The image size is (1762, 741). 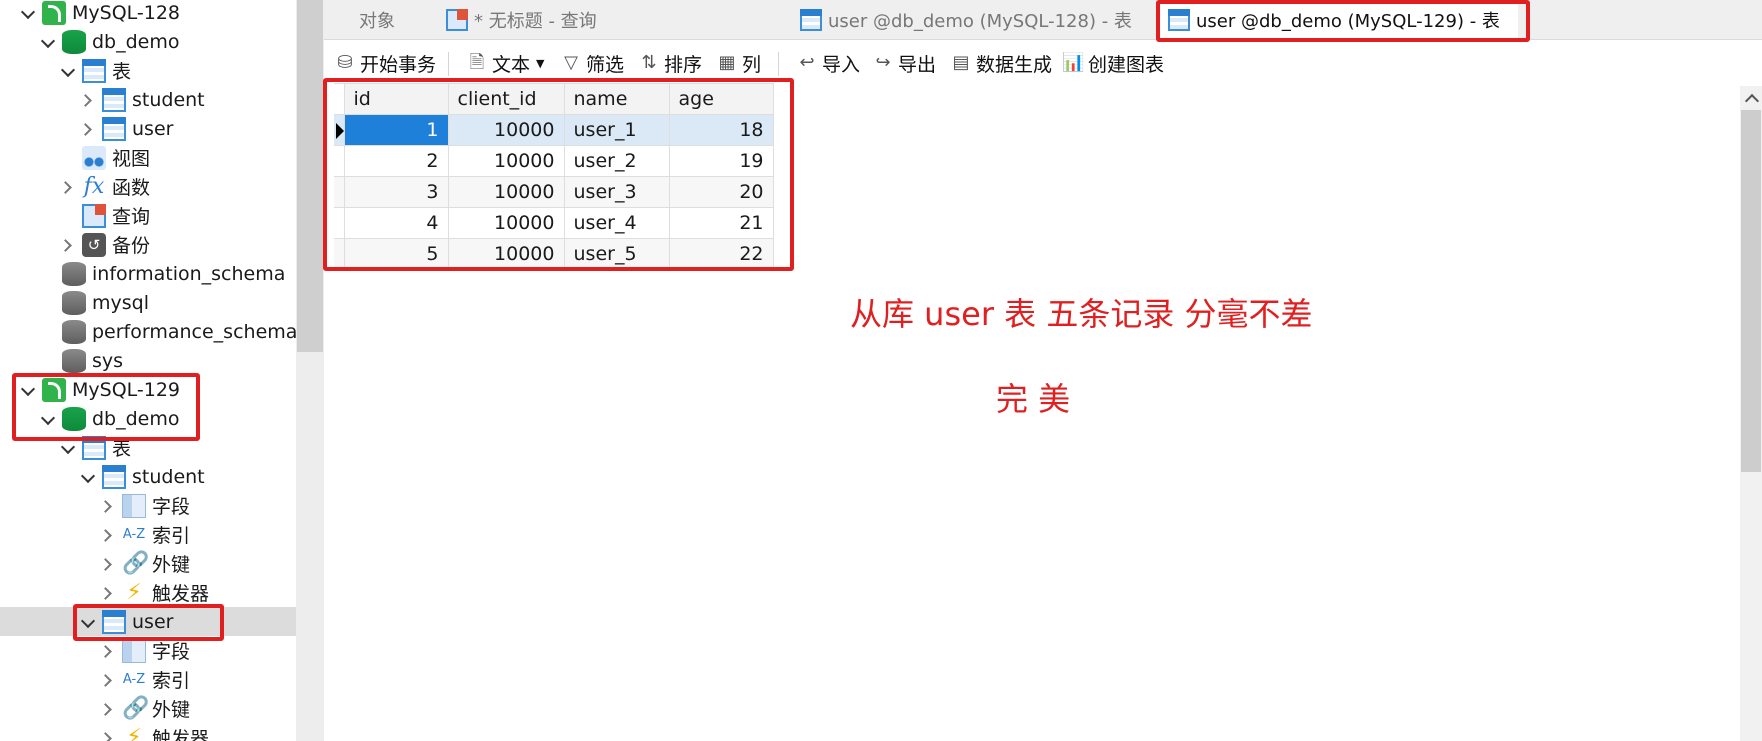 What do you see at coordinates (148, 186) in the screenshot?
I see `tree-functions-128: fx 函数` at bounding box center [148, 186].